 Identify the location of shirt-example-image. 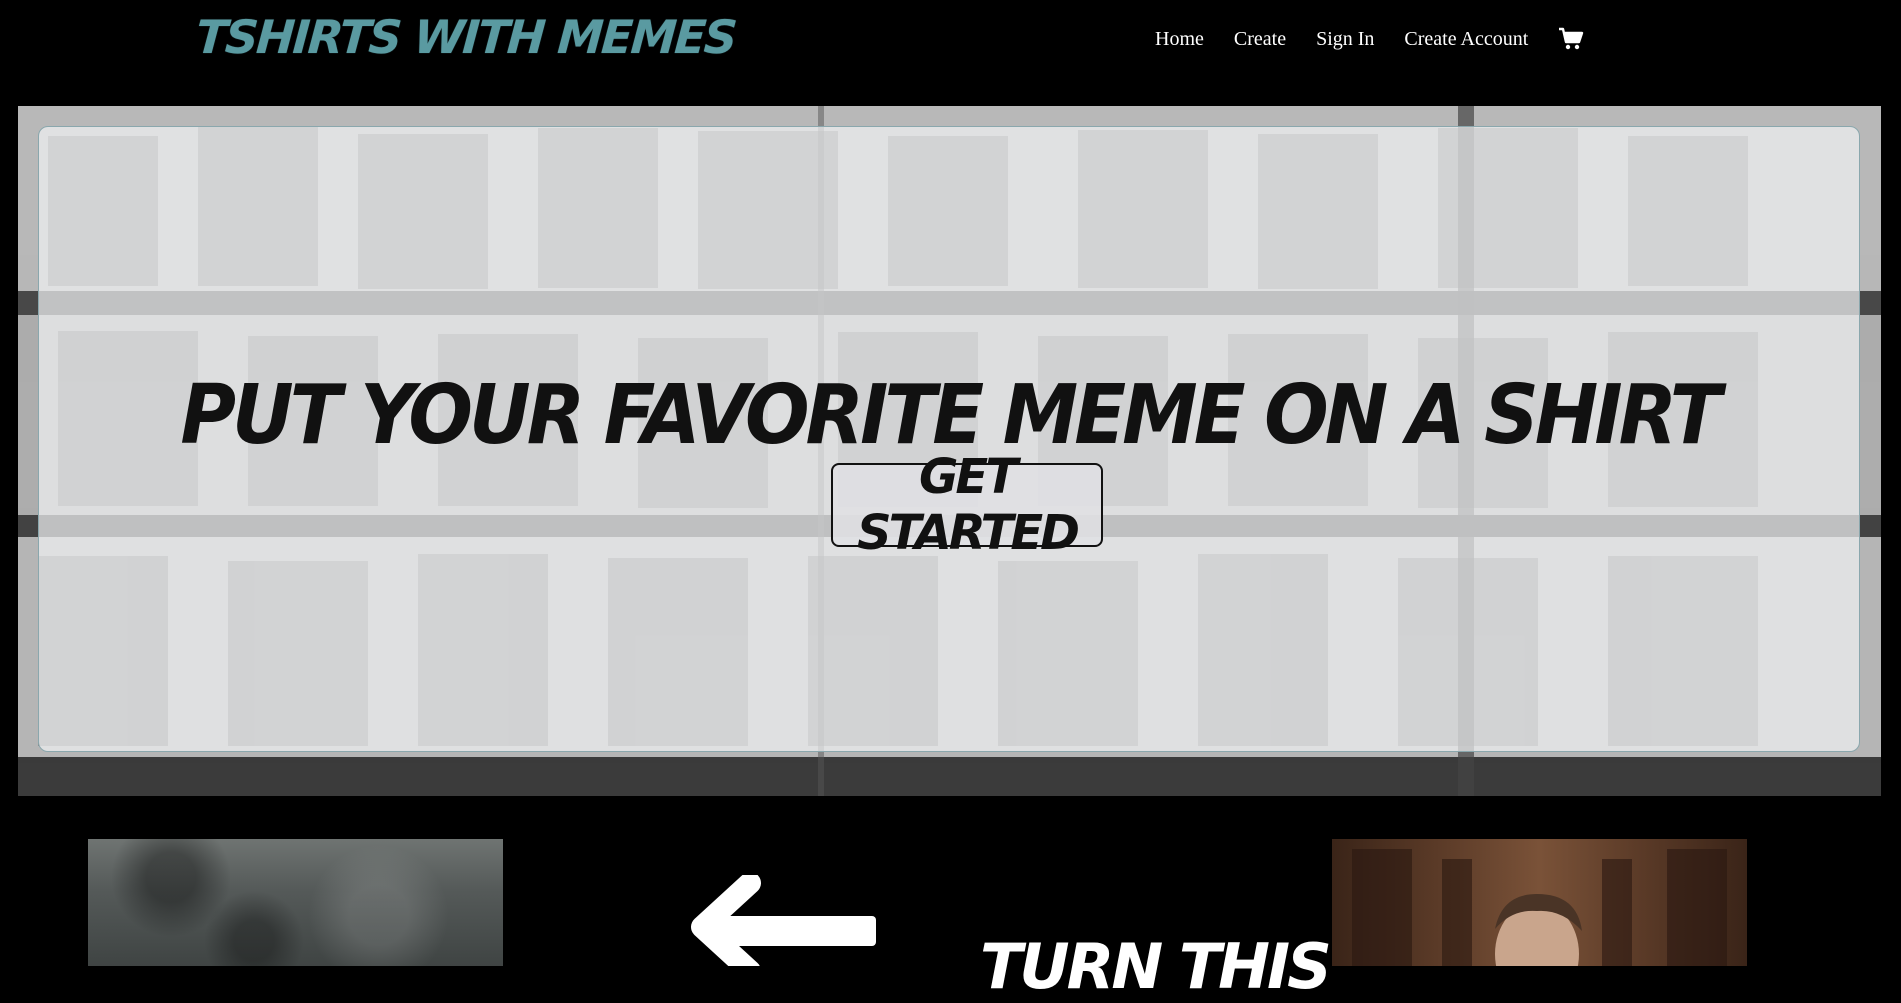
(1539, 902).